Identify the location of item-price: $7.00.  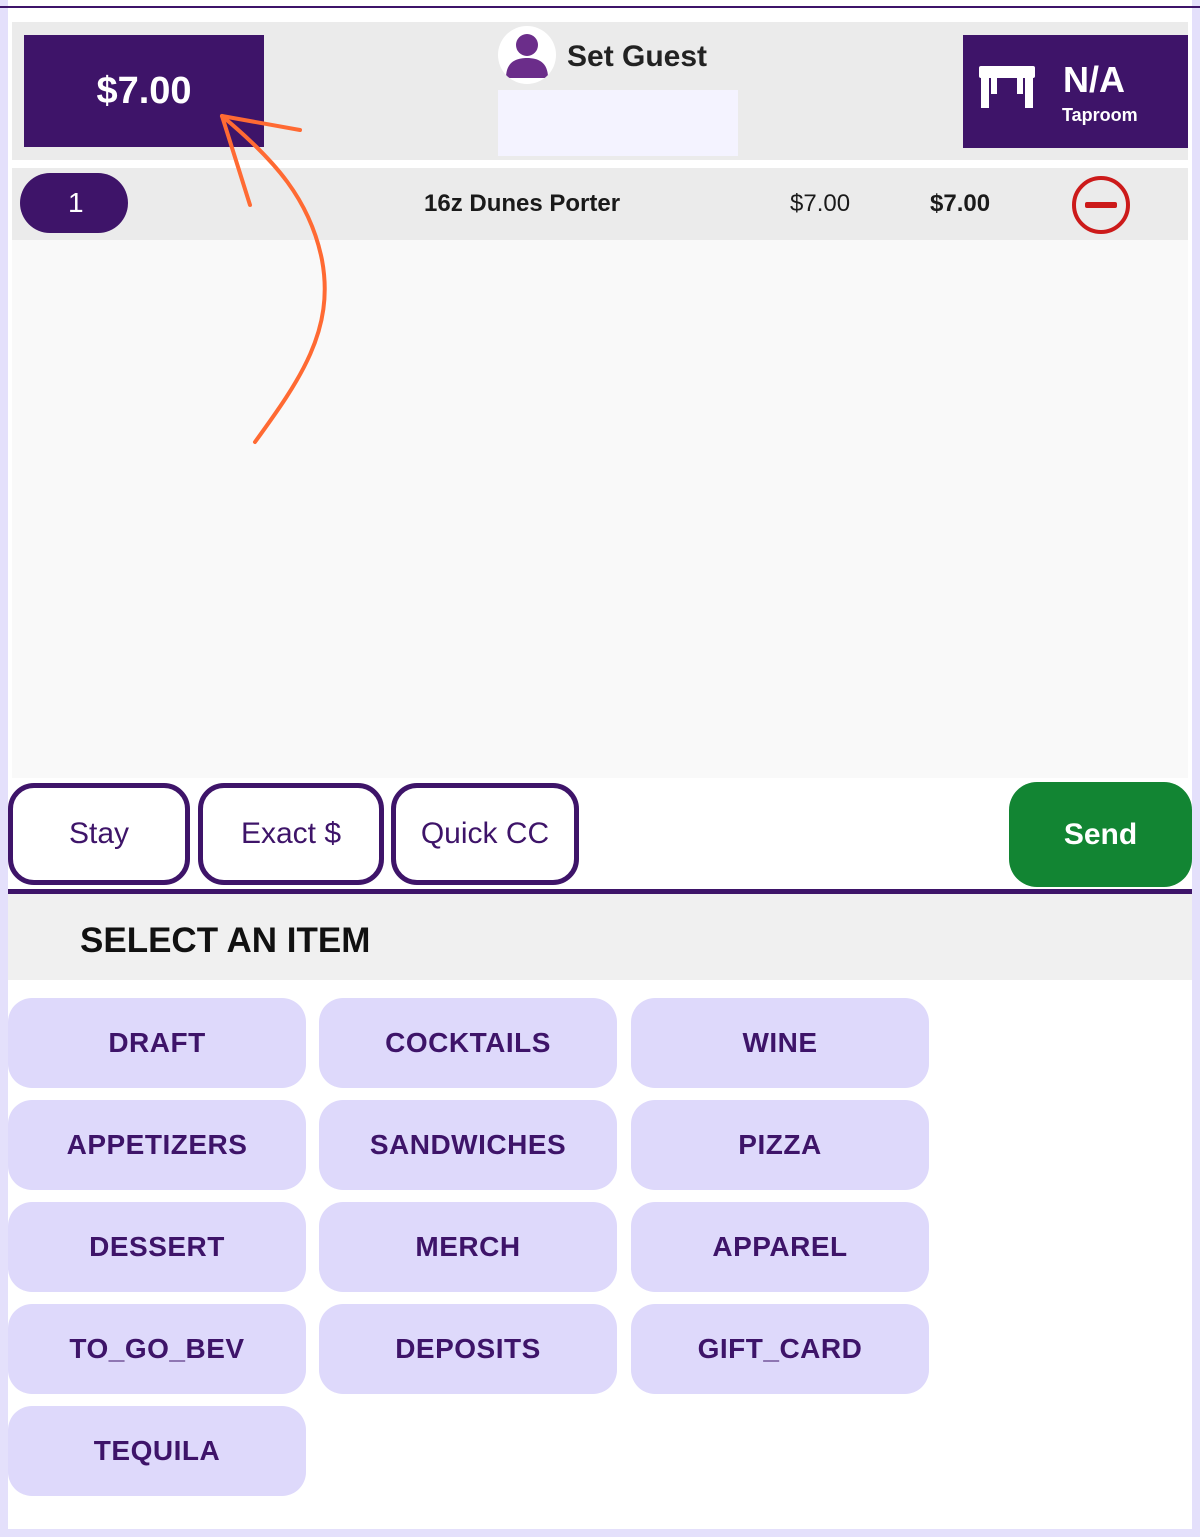
(820, 203).